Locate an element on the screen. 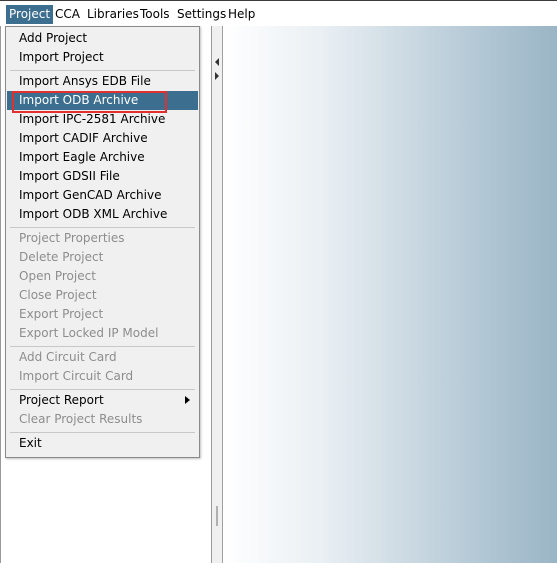 This screenshot has height=563, width=557. collapse-left-icon is located at coordinates (217, 62).